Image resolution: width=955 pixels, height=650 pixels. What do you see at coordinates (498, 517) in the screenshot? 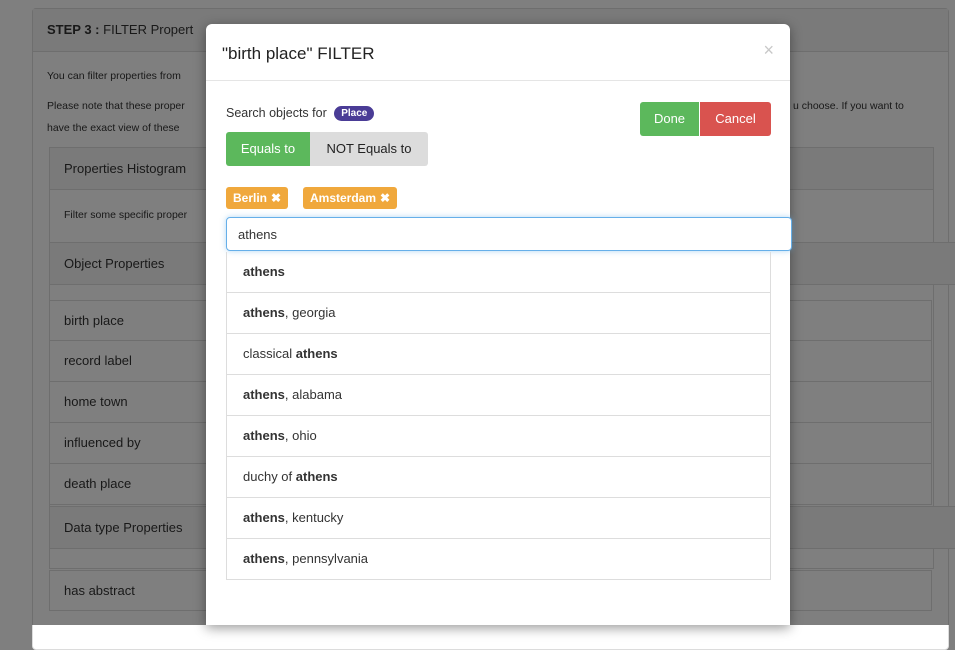
I see `suggestion-item: athens, kentucky` at bounding box center [498, 517].